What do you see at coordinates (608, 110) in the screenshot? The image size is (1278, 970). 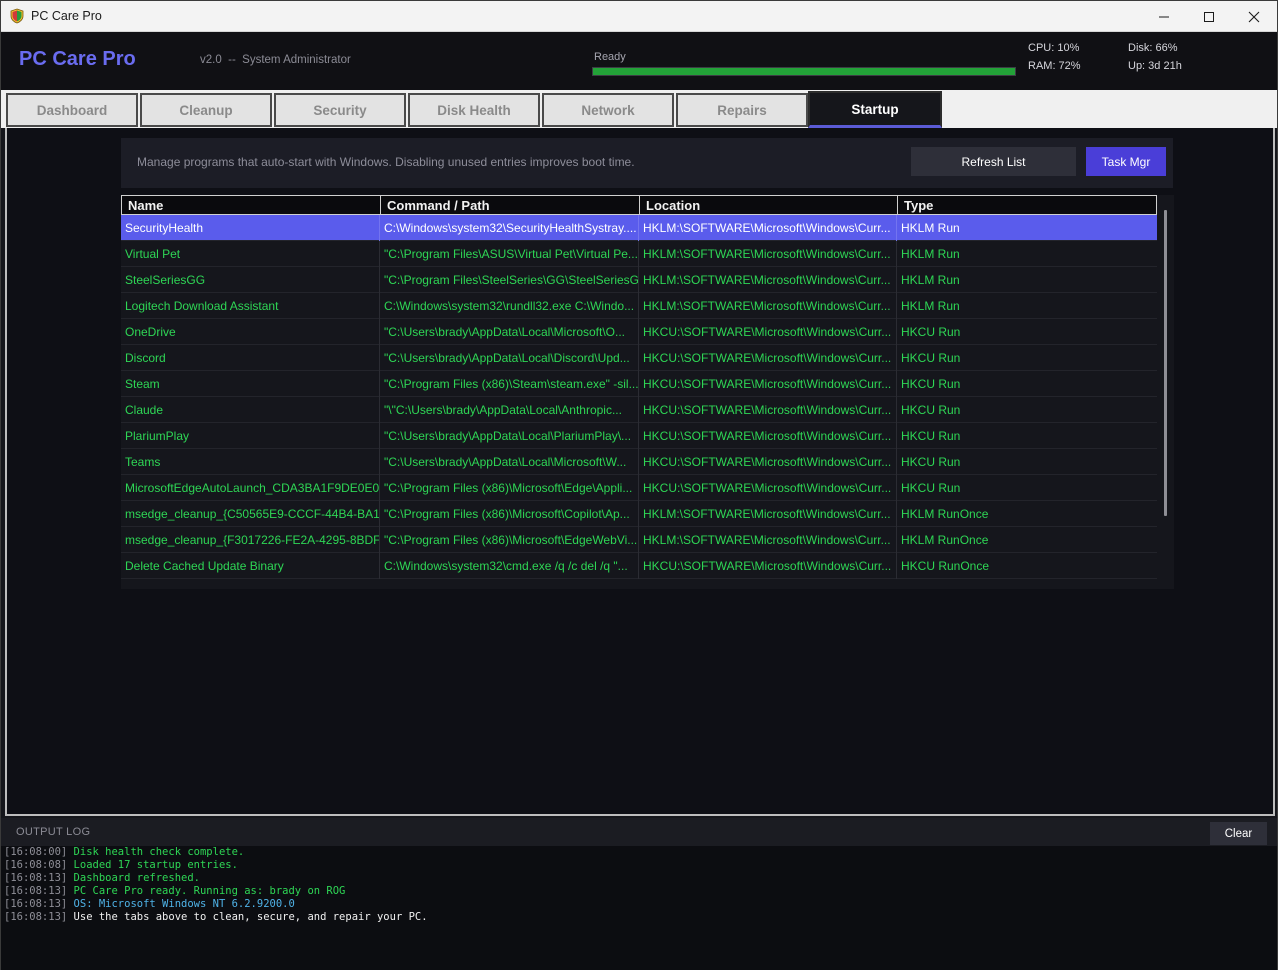 I see `tab-network: Network` at bounding box center [608, 110].